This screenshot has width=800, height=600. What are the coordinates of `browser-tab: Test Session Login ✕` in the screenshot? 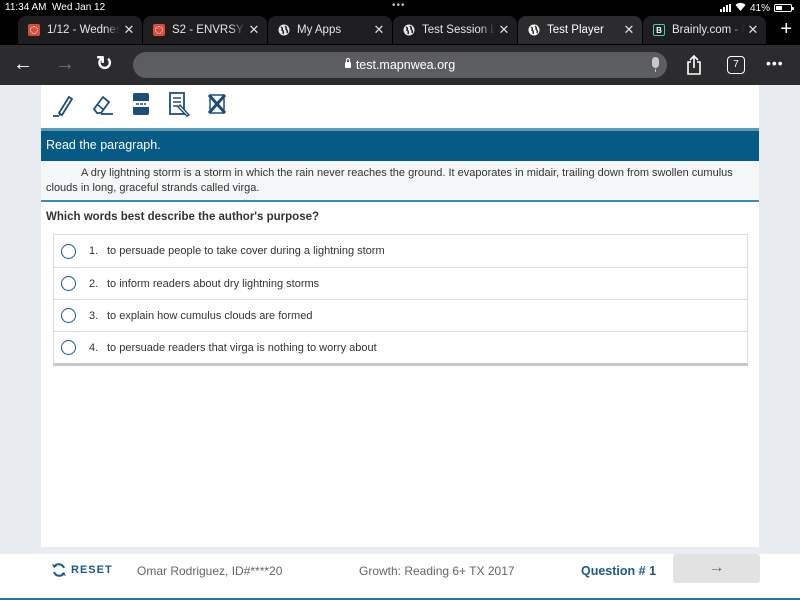 It's located at (455, 30).